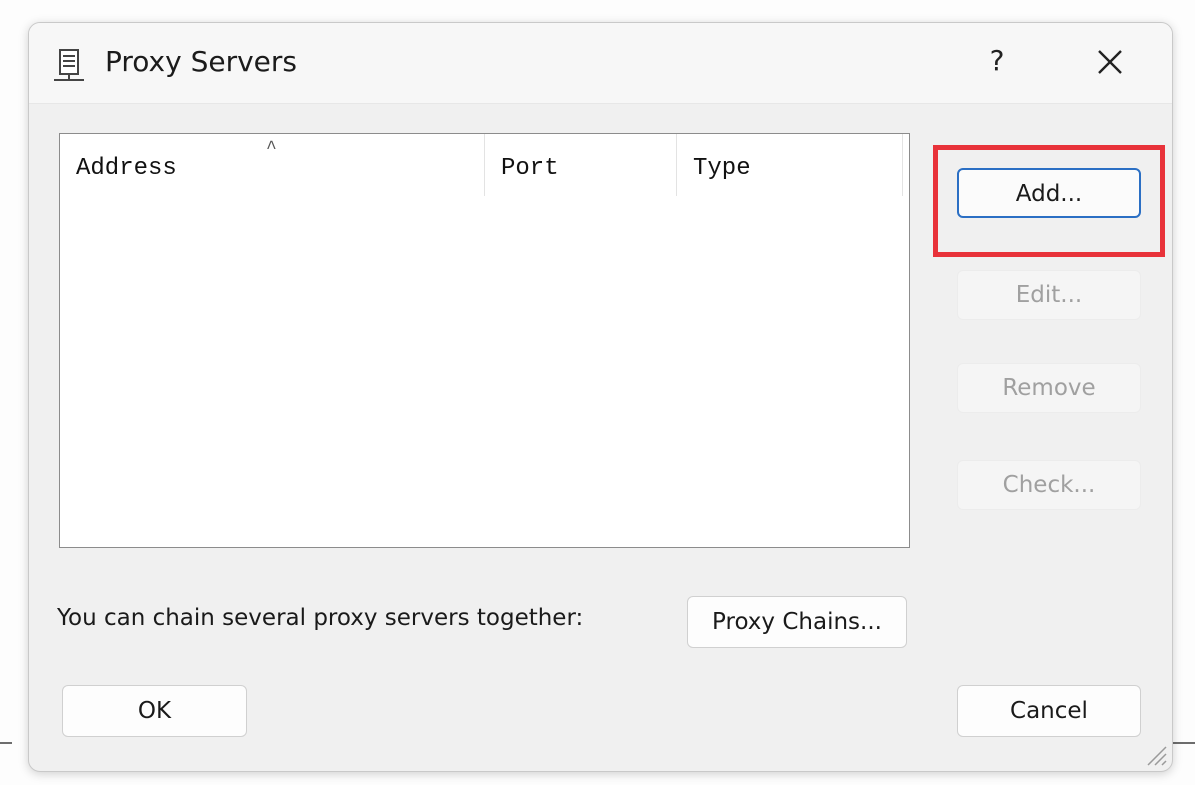 This screenshot has width=1195, height=785. Describe the element at coordinates (530, 168) in the screenshot. I see `column-header-label: Port` at that location.